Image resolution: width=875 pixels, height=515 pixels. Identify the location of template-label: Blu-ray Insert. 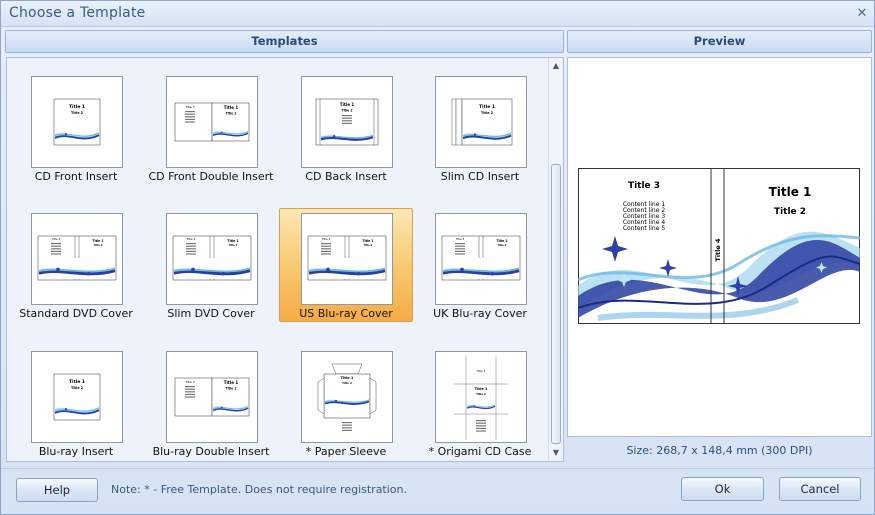
(76, 451).